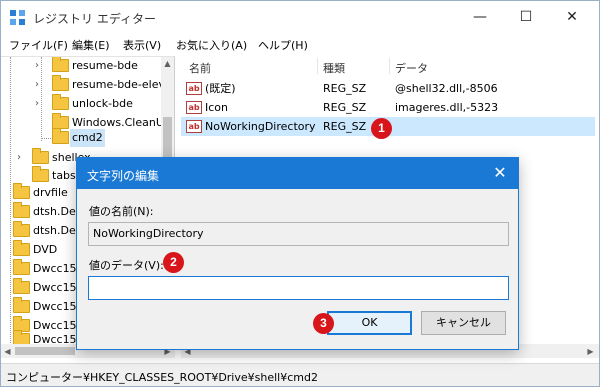 The height and width of the screenshot is (387, 600). I want to click on dialog-title-bar: 文字列の編集 ✕, so click(297, 173).